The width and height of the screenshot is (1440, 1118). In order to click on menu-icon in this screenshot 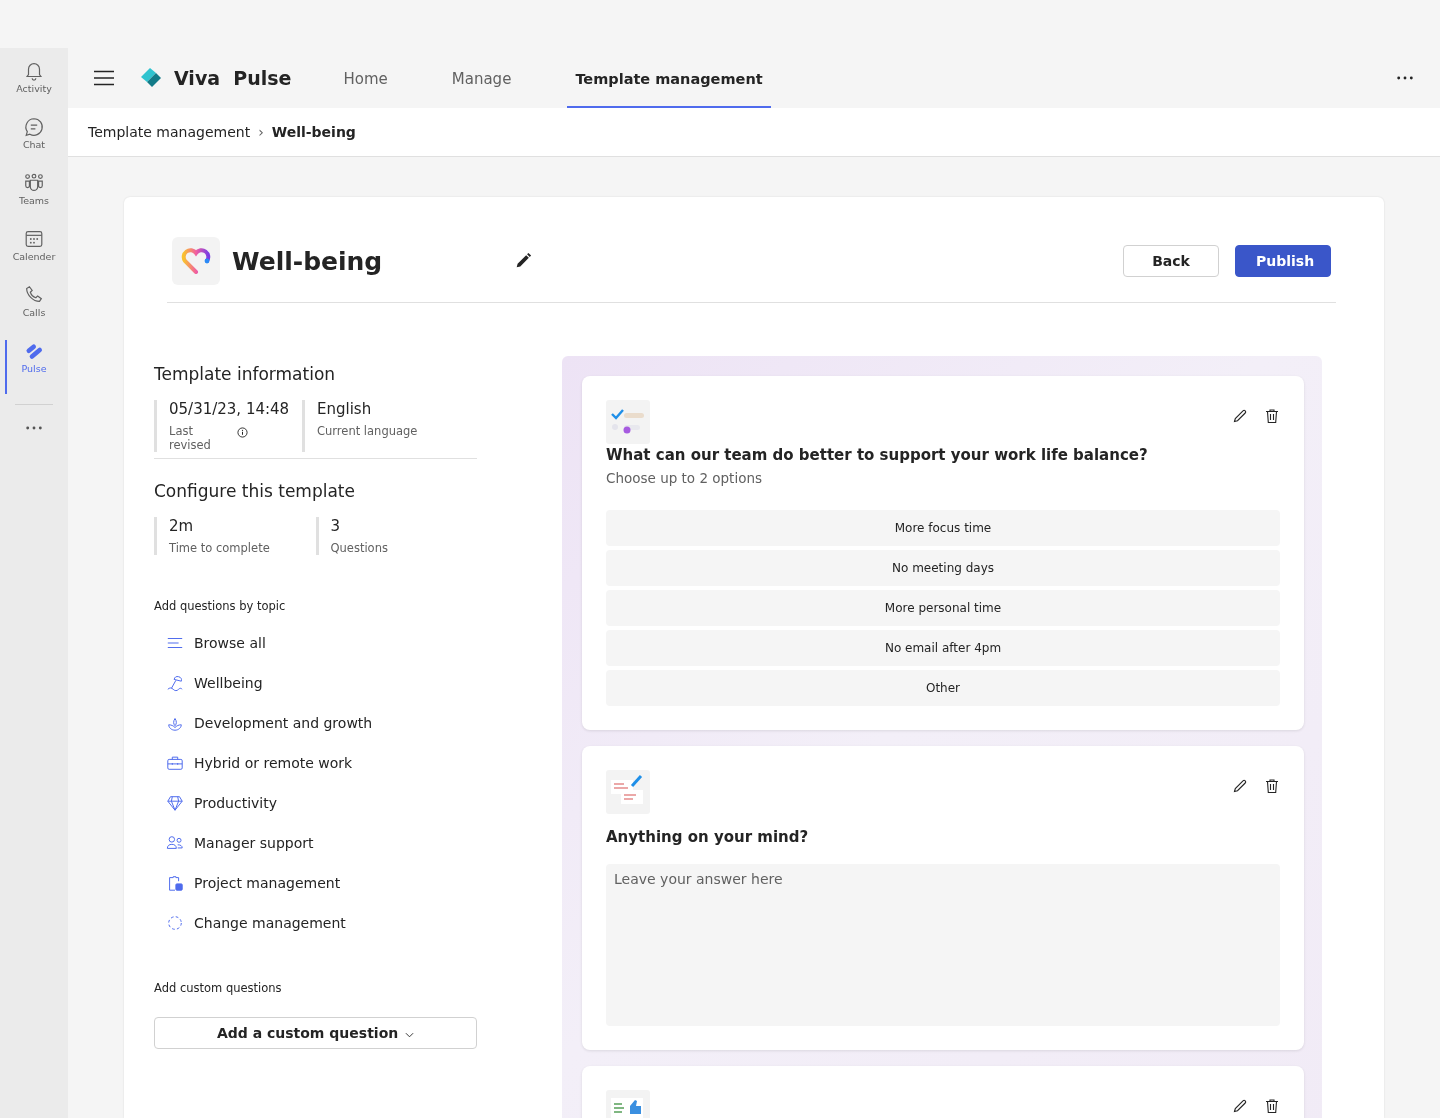, I will do `click(104, 78)`.